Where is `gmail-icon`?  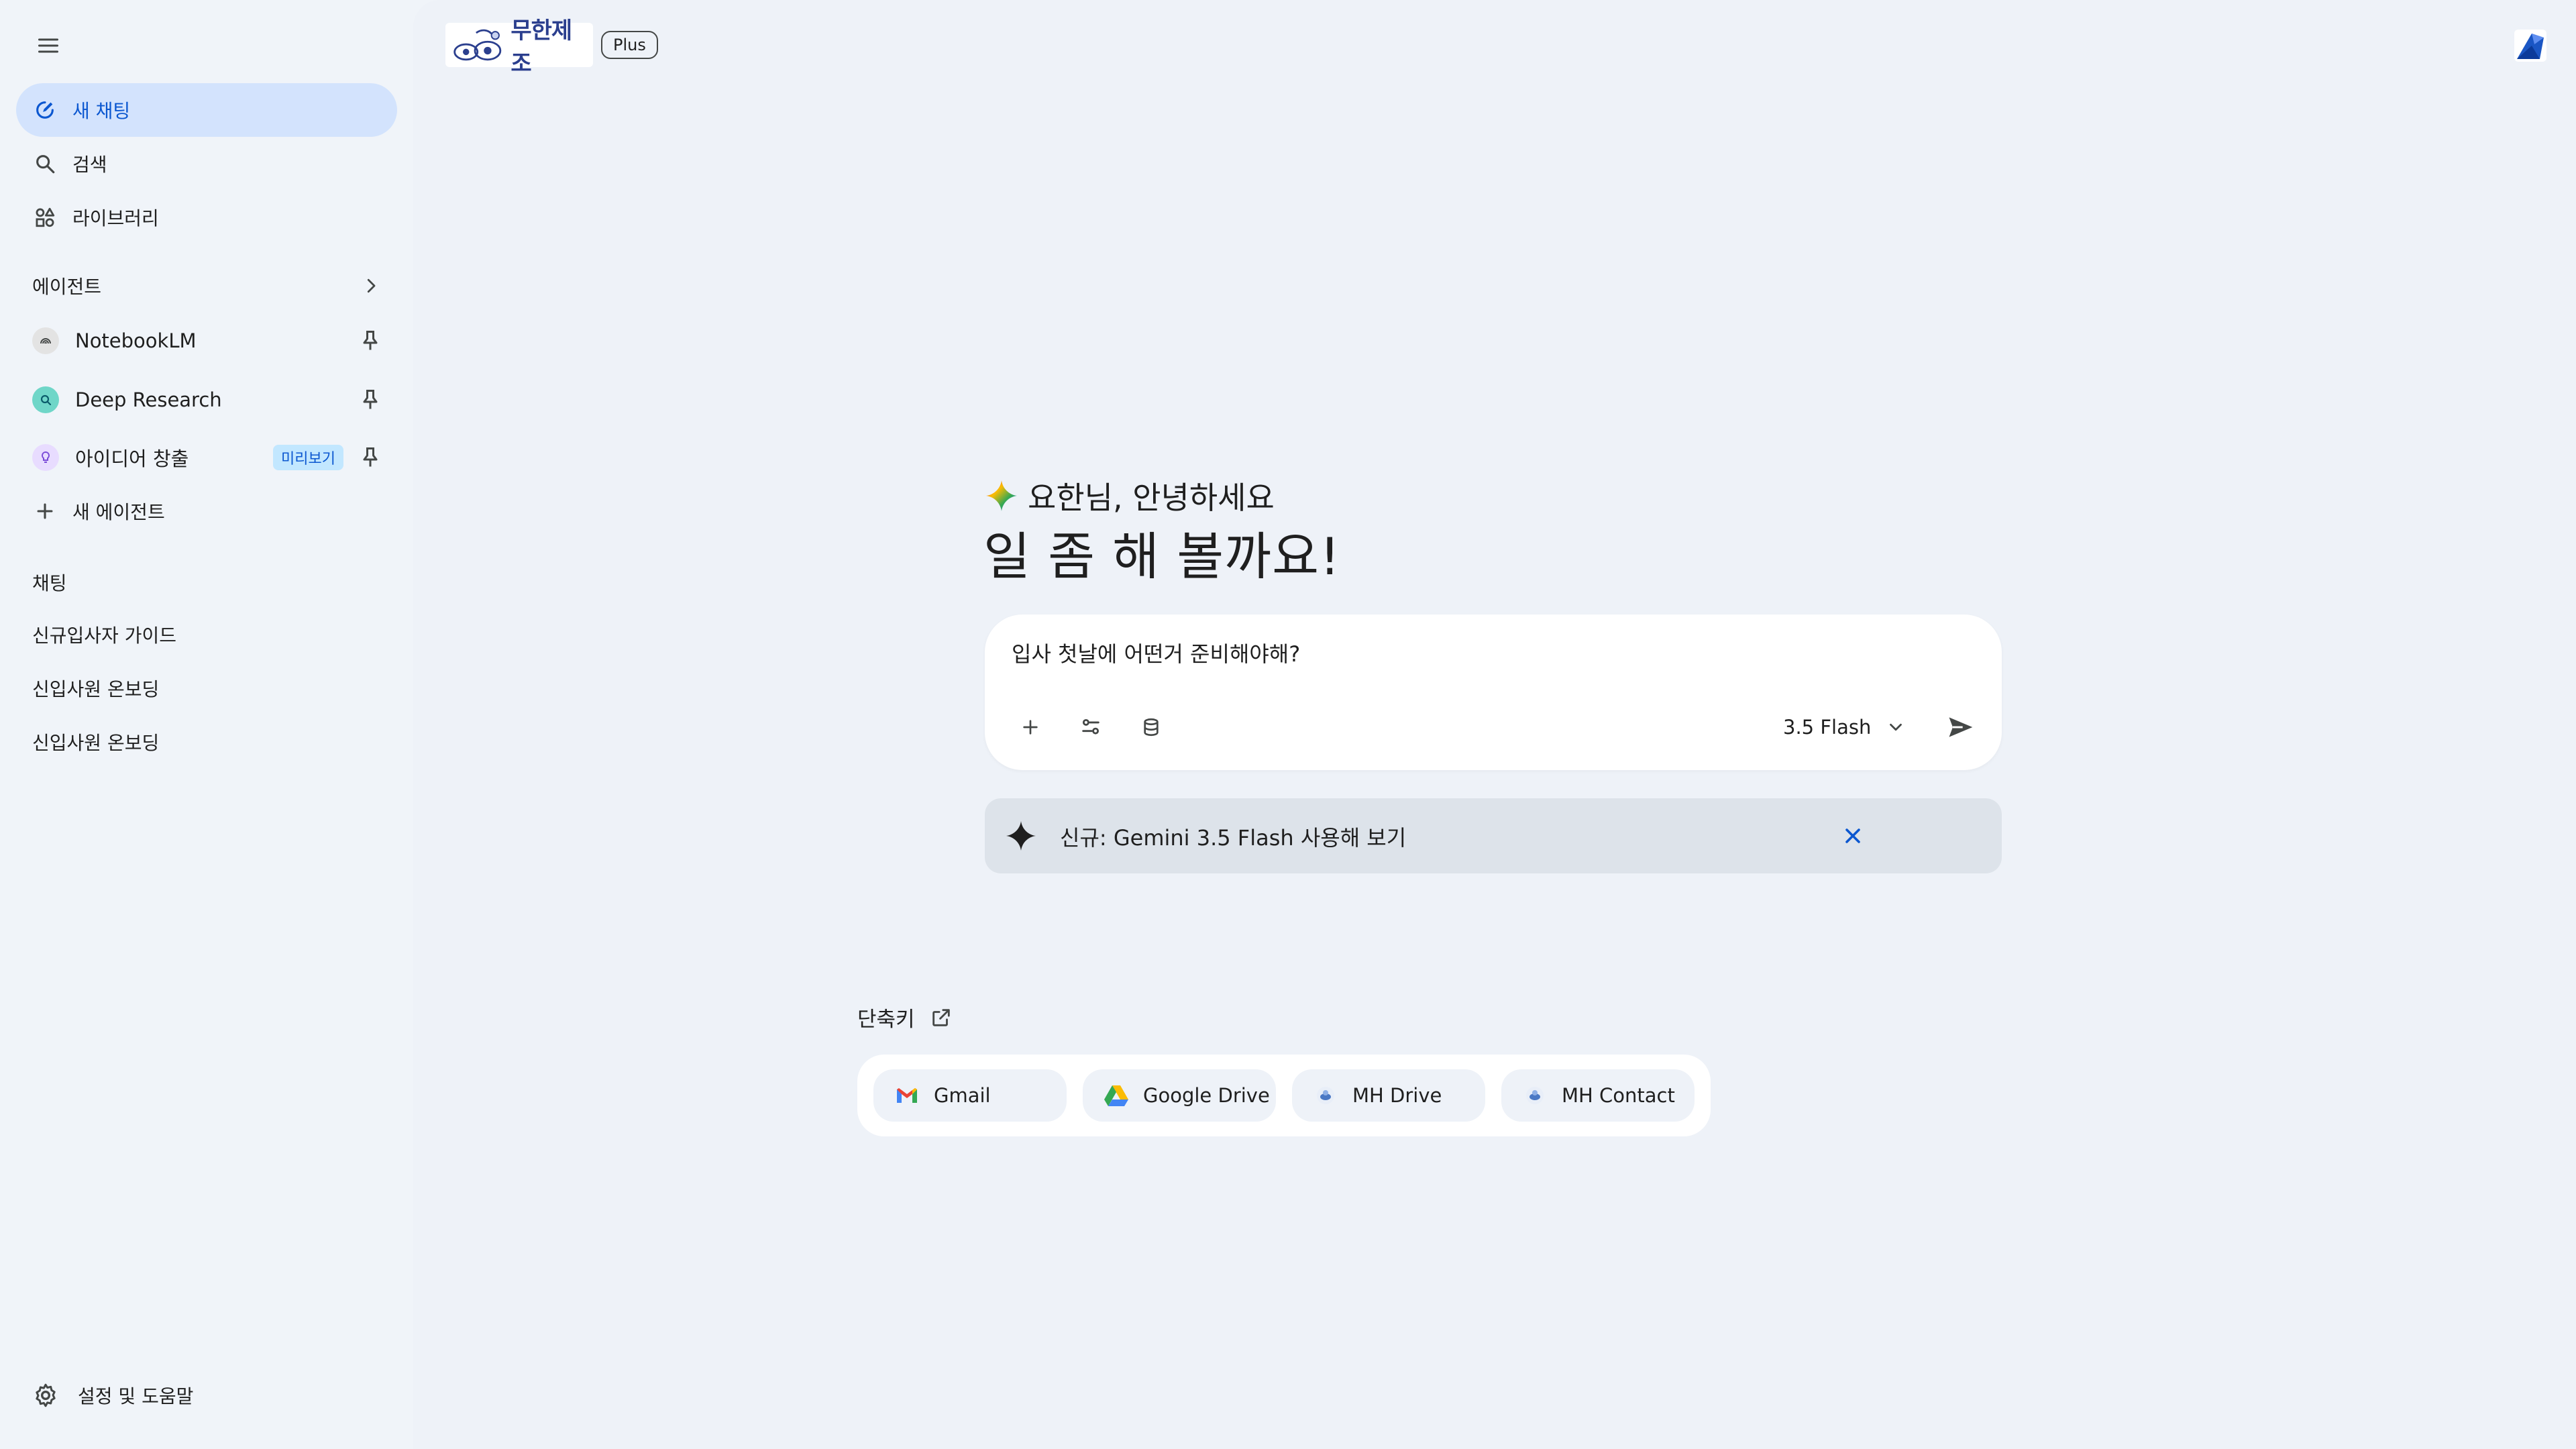
gmail-icon is located at coordinates (907, 1095).